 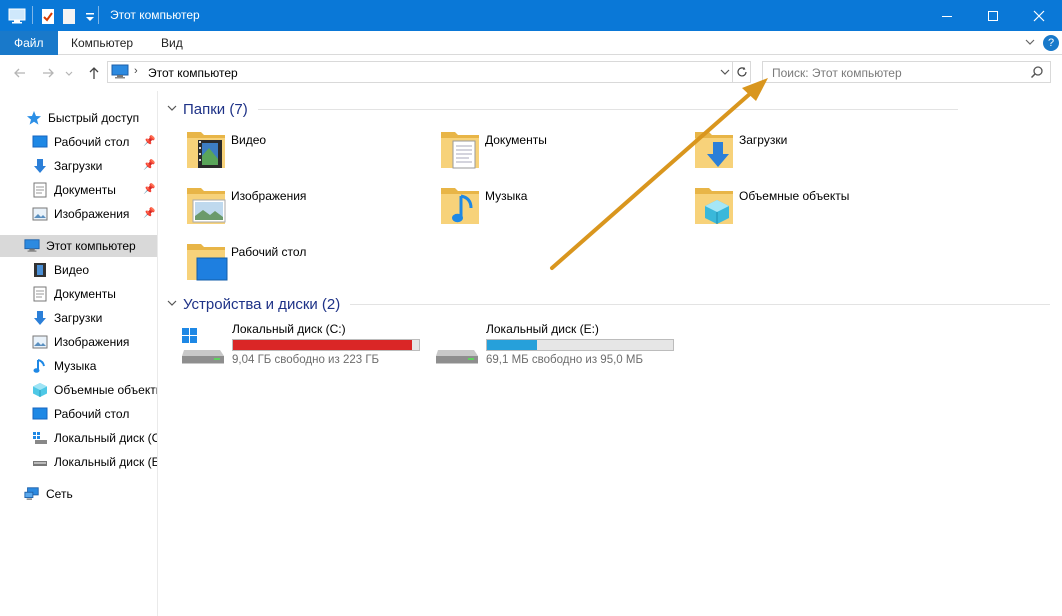 I want to click on folder-pictures: Изображения, so click(x=310, y=207).